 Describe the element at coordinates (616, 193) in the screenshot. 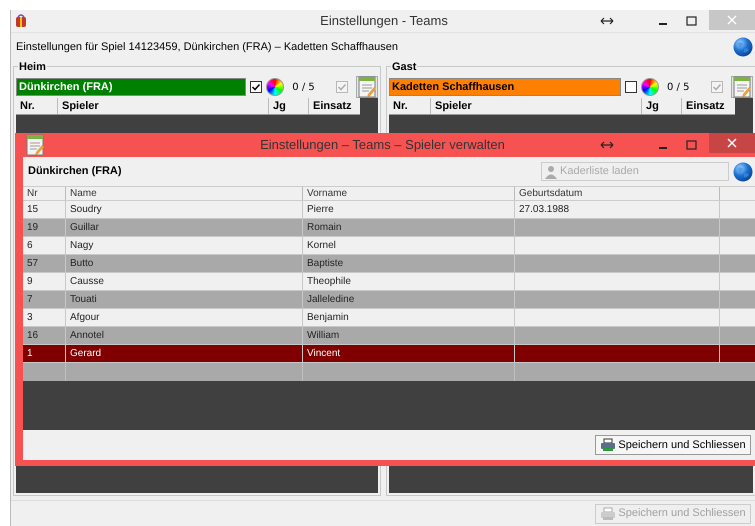

I see `column-header: Geburtsdatum` at that location.